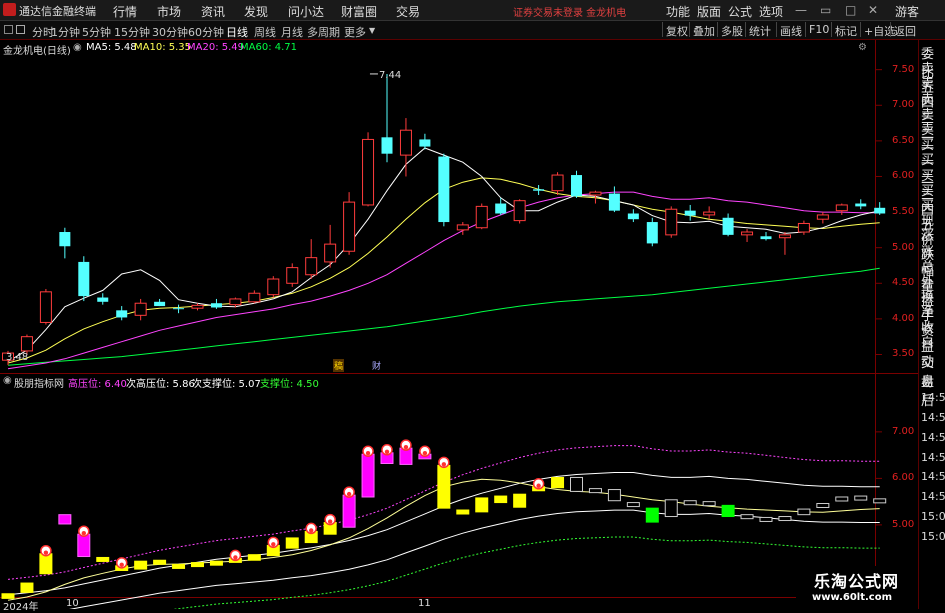  I want to click on watermark-title: 乐淘公式网, so click(857, 581).